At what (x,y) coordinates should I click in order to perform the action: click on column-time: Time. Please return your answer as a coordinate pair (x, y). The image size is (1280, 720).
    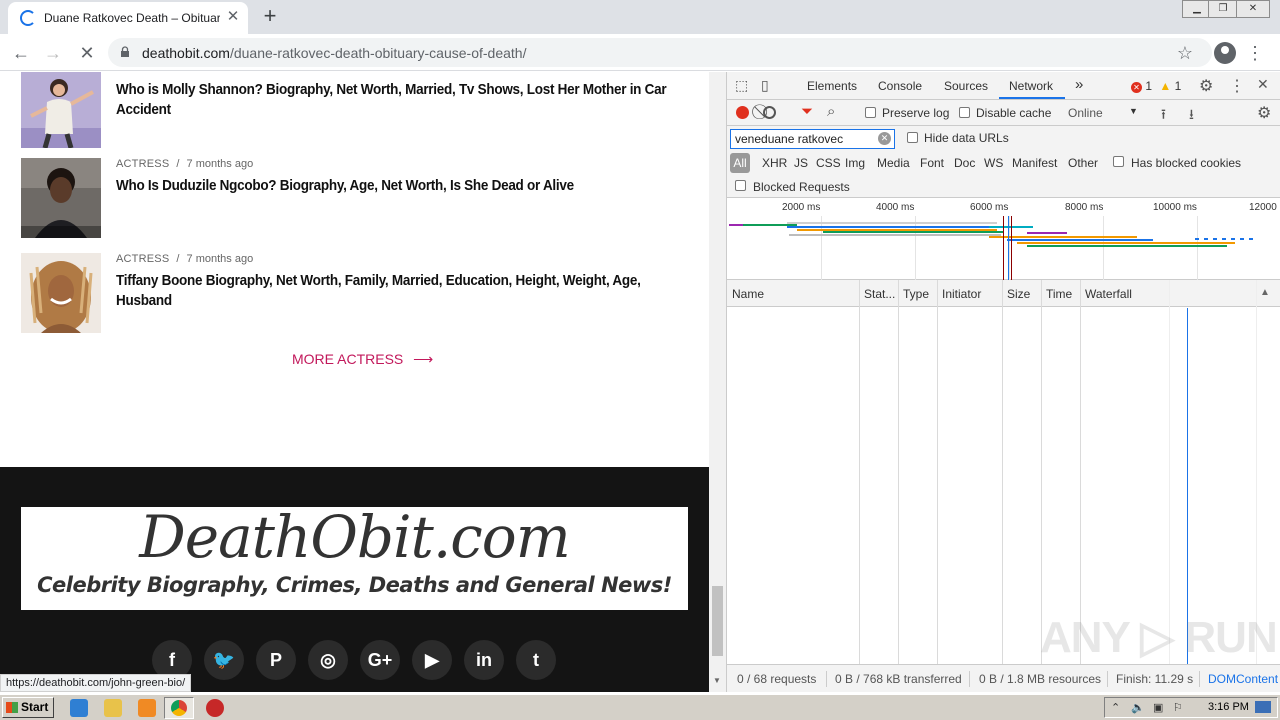
    Looking at the image, I should click on (1059, 294).